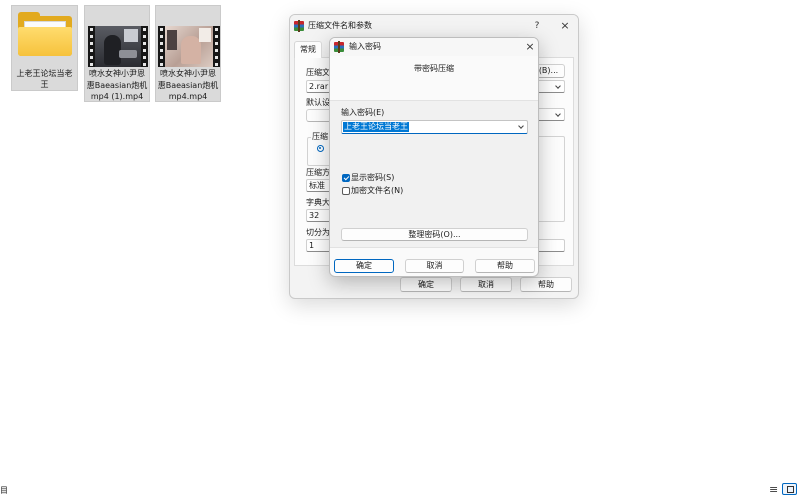  I want to click on archive-format-group-label: 压缩, so click(320, 137).